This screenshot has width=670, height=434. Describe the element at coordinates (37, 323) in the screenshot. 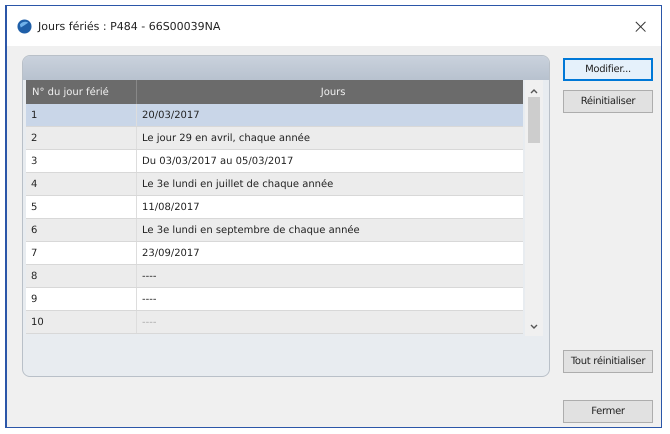

I see `table-cell-text: 10` at that location.